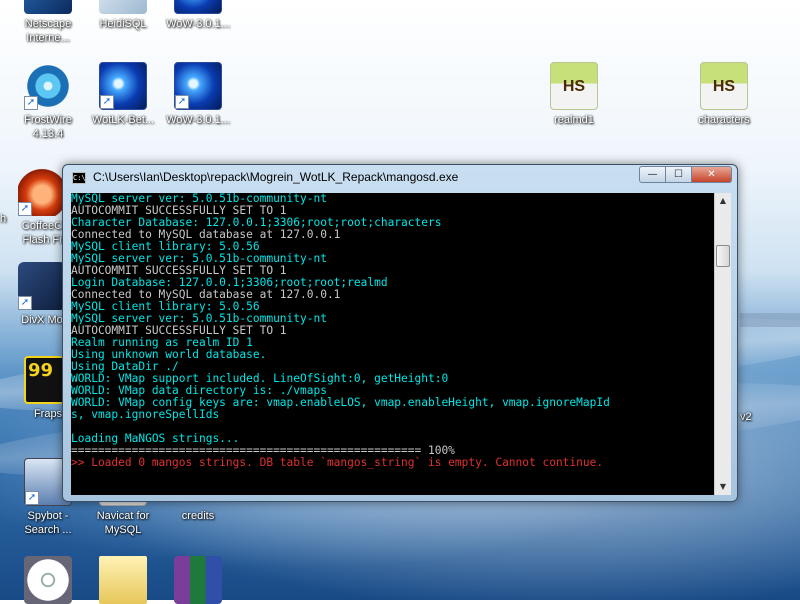 This screenshot has width=800, height=604. What do you see at coordinates (722, 344) in the screenshot?
I see `vertical-scrollbar: ▲ ▼` at bounding box center [722, 344].